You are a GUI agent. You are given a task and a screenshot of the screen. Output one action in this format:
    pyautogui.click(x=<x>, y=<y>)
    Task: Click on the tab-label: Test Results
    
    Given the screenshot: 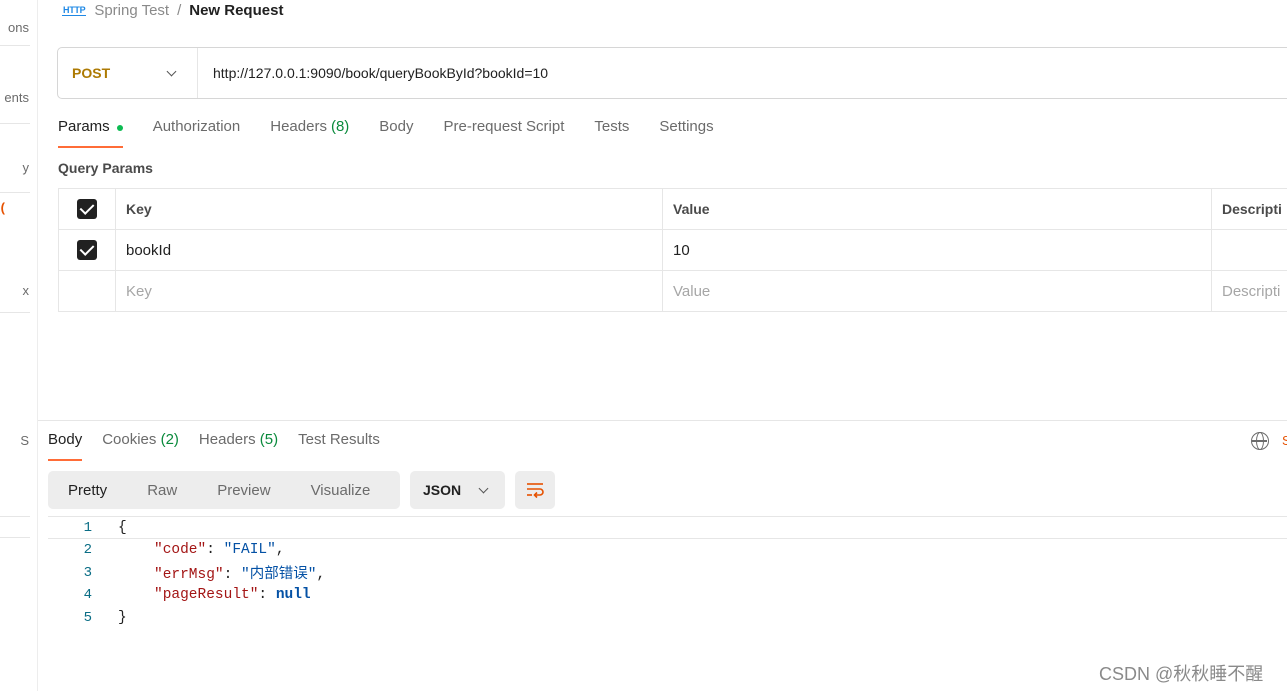 What is the action you would take?
    pyautogui.click(x=339, y=439)
    